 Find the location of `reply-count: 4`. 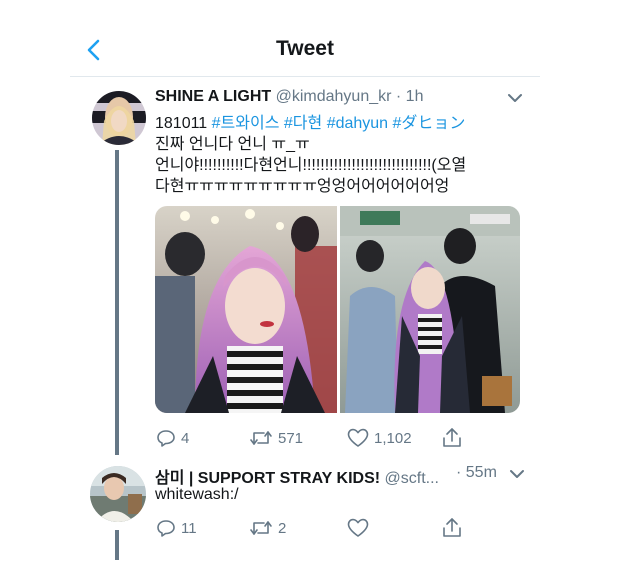

reply-count: 4 is located at coordinates (185, 438).